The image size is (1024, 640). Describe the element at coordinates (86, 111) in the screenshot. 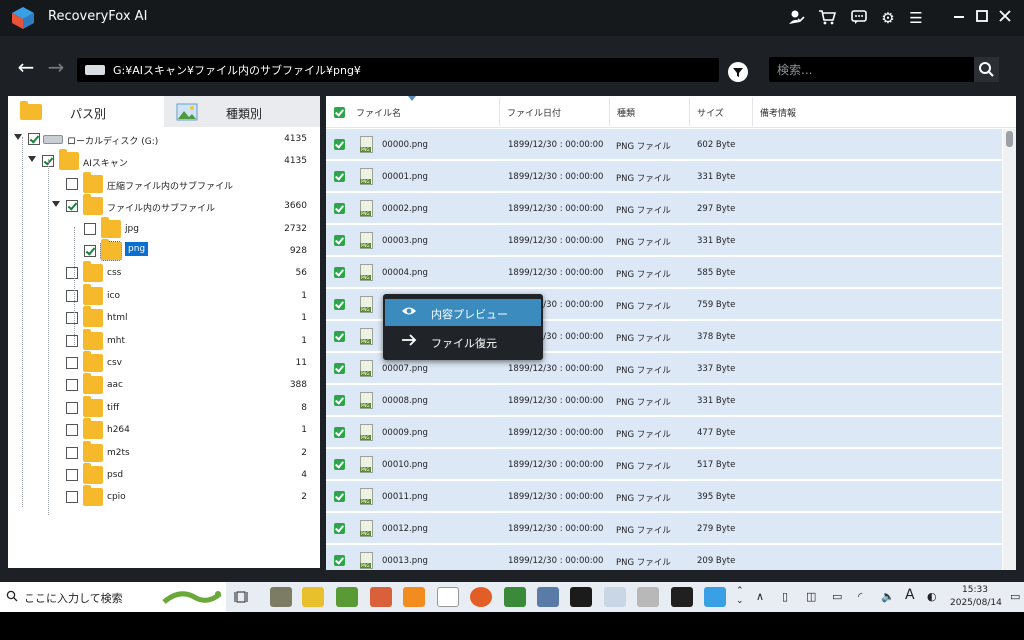

I see `tab-by-path: パス別` at that location.